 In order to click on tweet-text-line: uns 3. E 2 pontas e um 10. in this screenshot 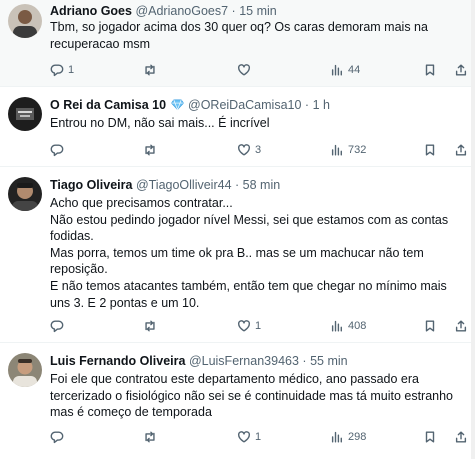, I will do `click(125, 302)`.